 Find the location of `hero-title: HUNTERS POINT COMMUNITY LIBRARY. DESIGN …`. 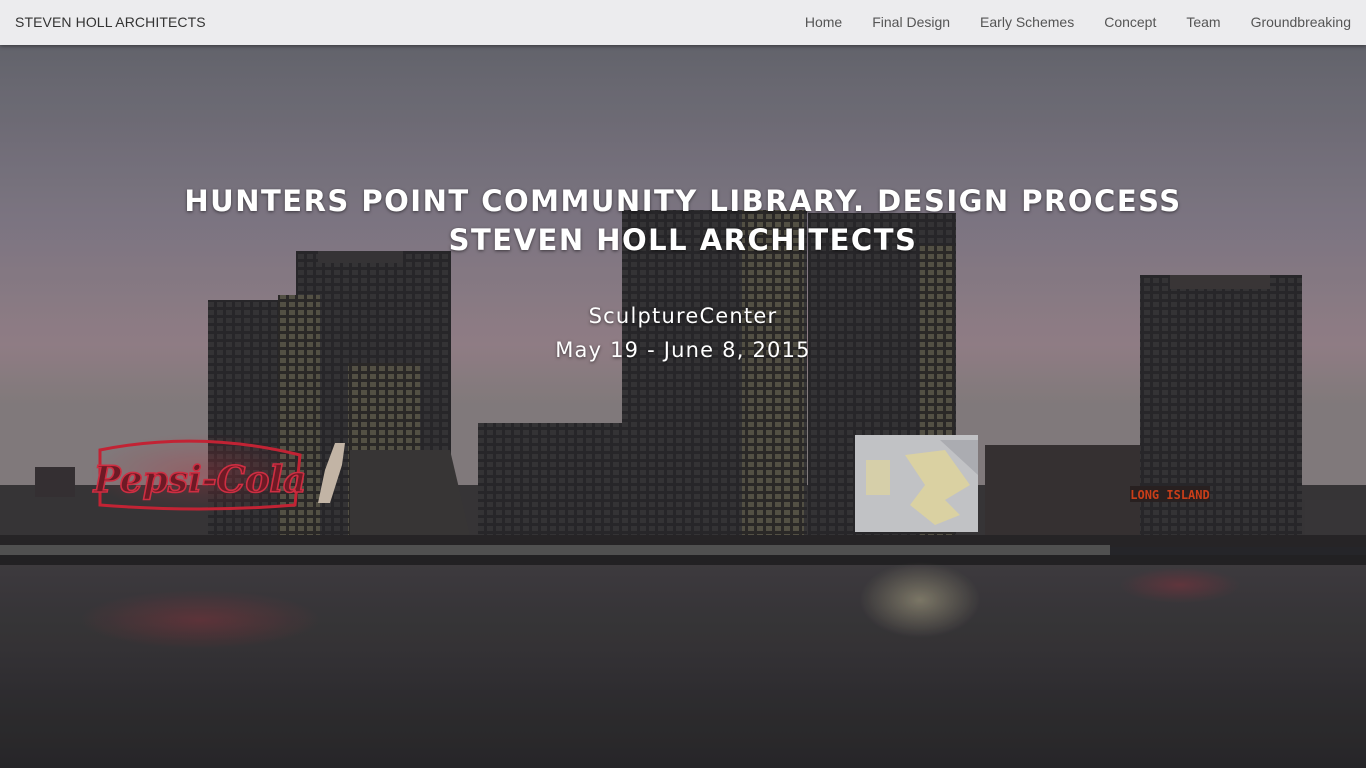

hero-title: HUNTERS POINT COMMUNITY LIBRARY. DESIGN … is located at coordinates (683, 221).